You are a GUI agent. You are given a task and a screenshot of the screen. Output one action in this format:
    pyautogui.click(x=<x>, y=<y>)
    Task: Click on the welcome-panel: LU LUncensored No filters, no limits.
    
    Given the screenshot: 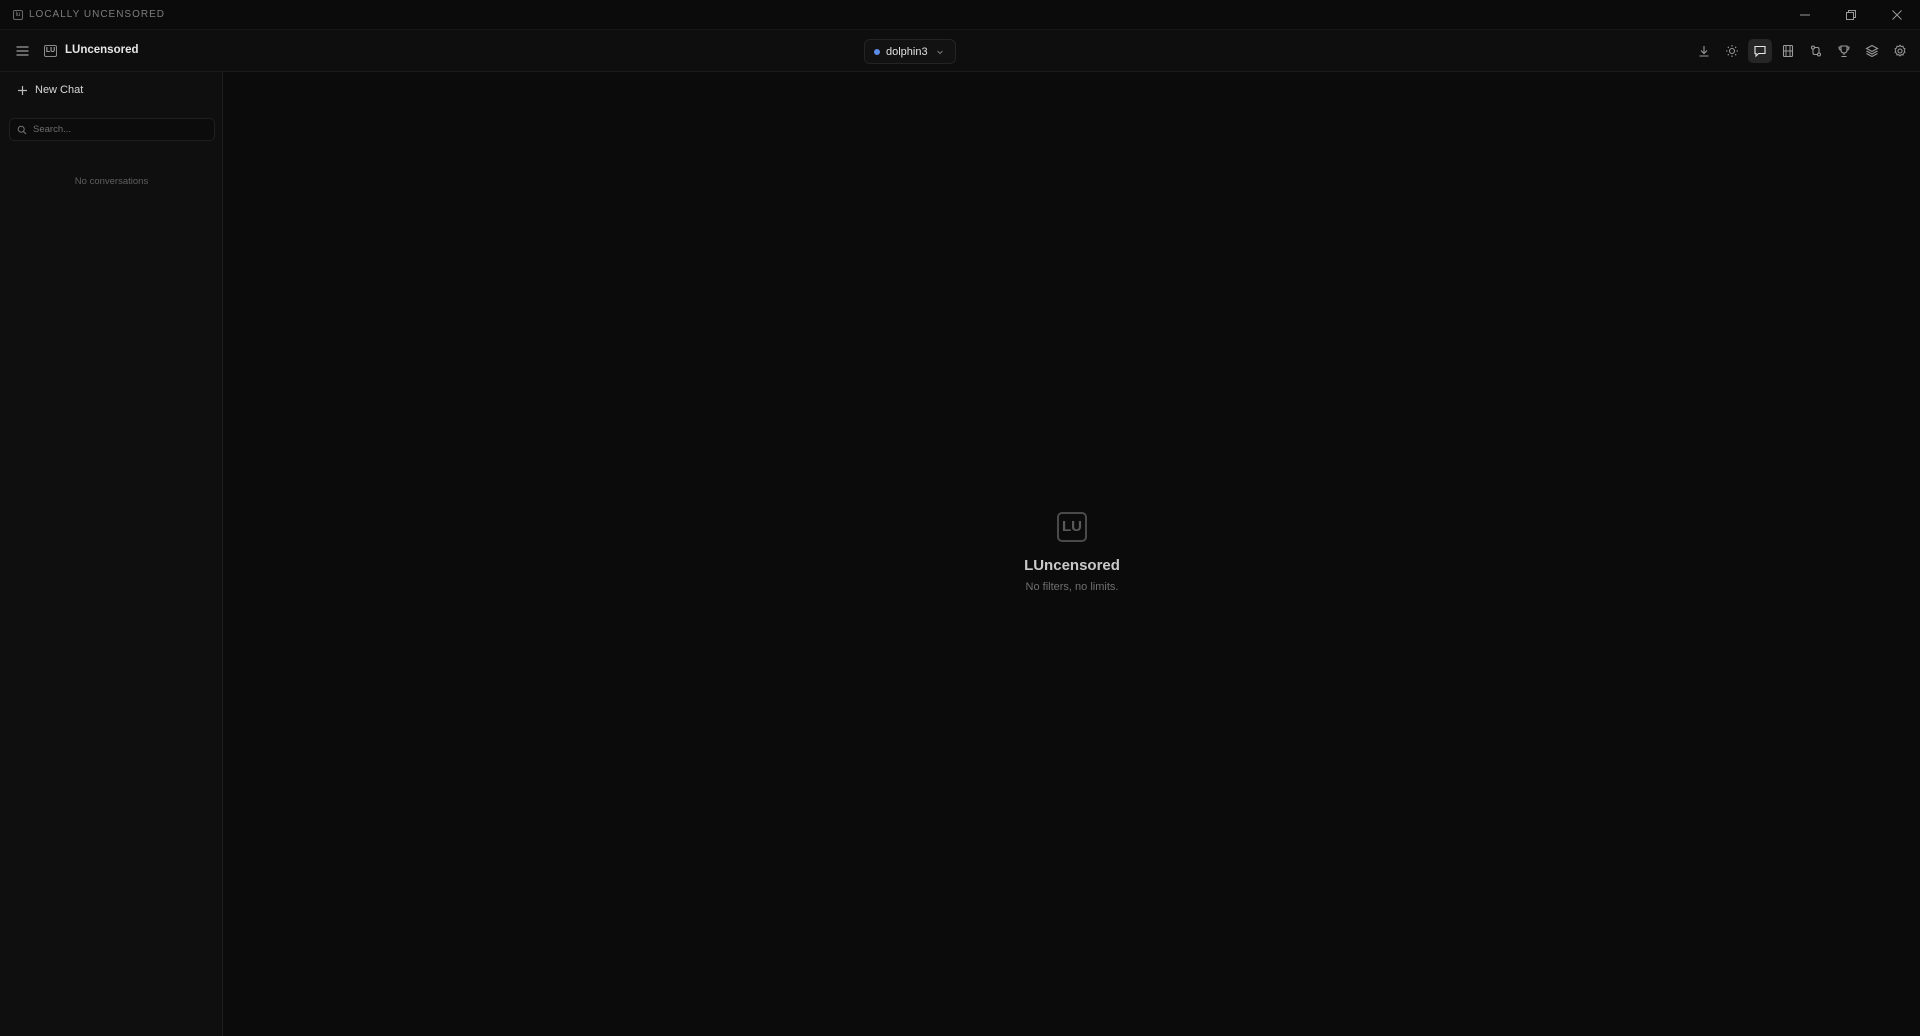 What is the action you would take?
    pyautogui.click(x=1072, y=552)
    